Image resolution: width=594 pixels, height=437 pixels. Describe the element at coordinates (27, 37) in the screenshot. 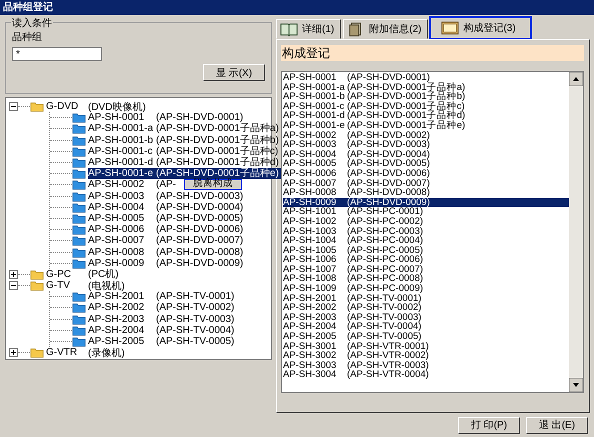

I see `field-label: 品种组` at that location.